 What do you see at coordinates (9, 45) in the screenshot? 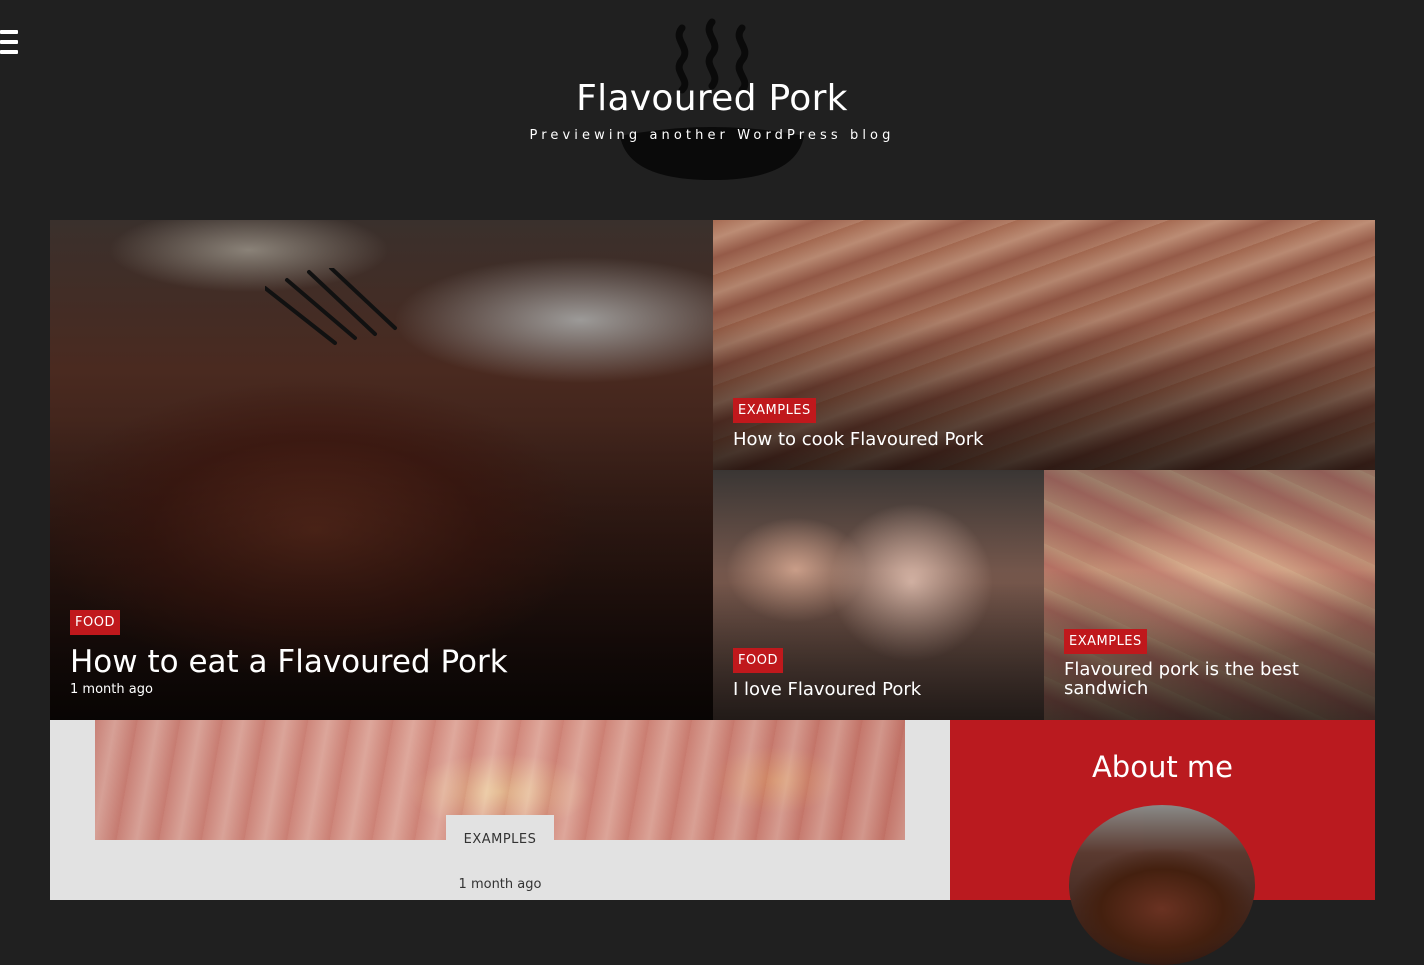
I see `menu-toggle-icon` at bounding box center [9, 45].